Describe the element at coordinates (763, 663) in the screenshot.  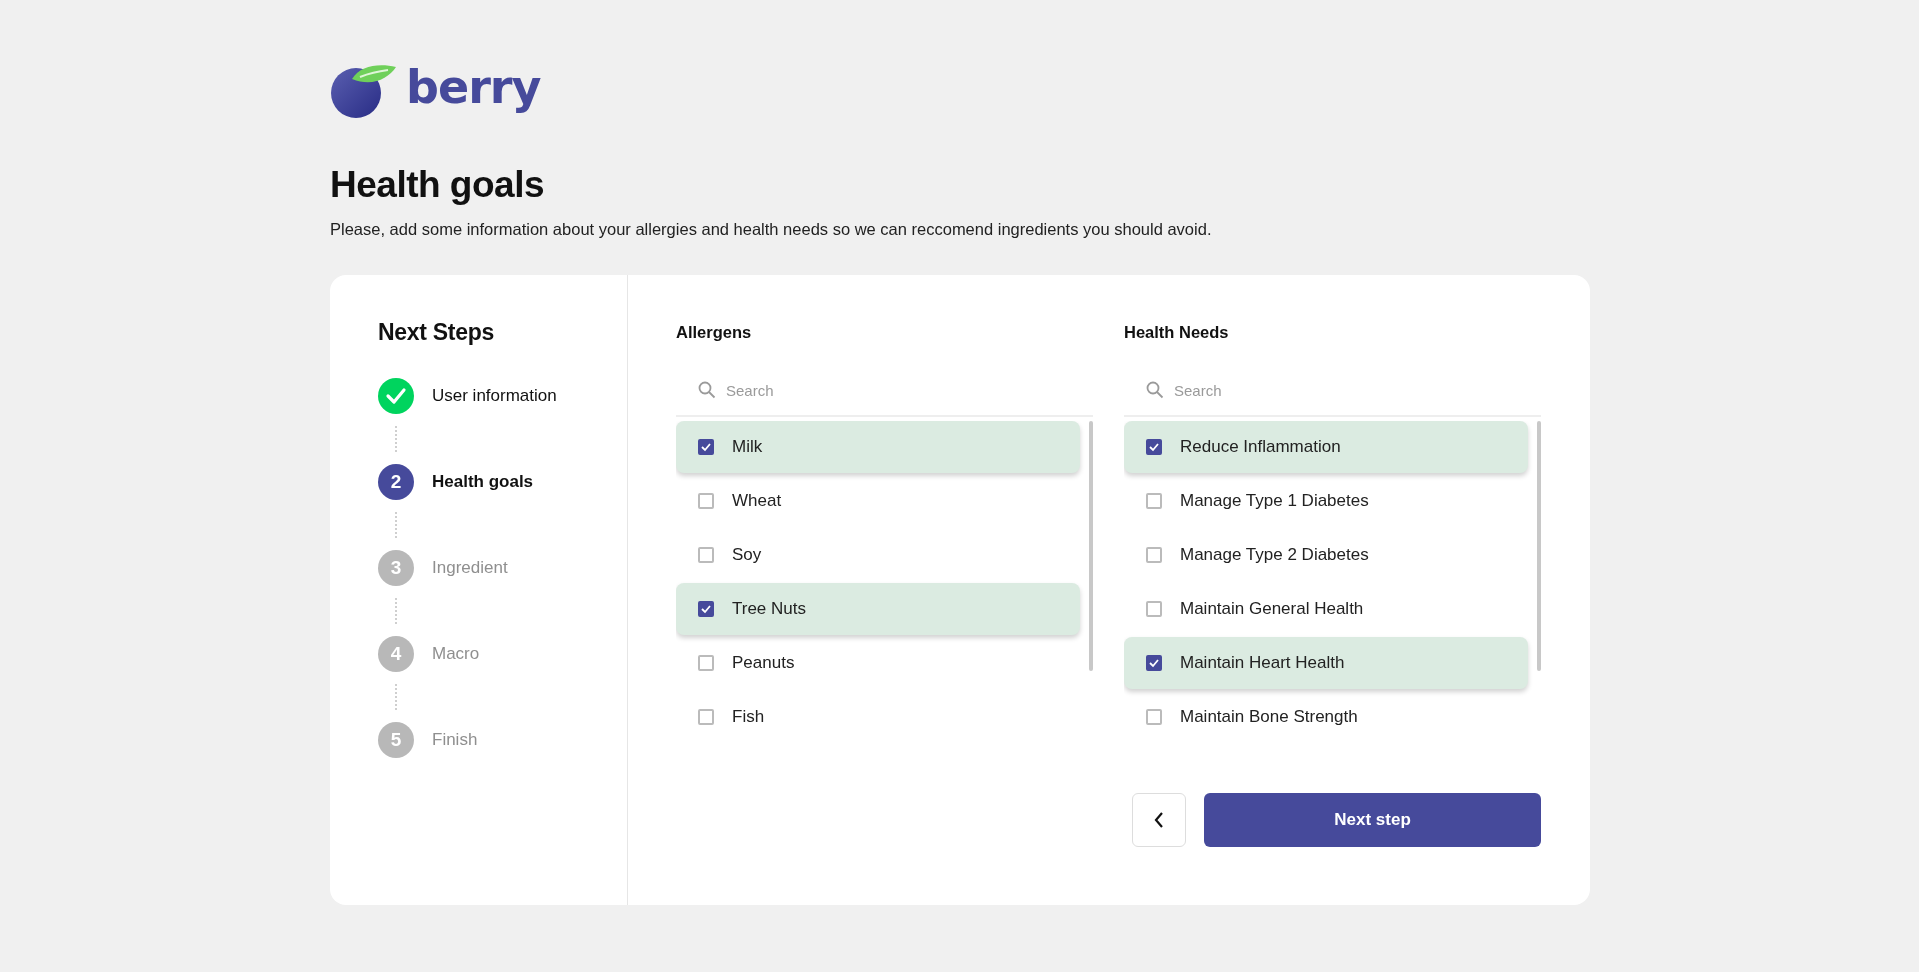
I see `checkbox-label: Peanuts` at that location.